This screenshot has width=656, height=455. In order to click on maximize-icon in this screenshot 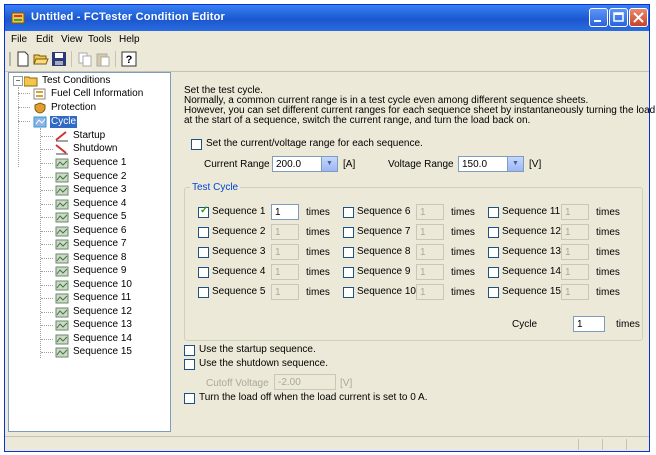, I will do `click(618, 17)`.